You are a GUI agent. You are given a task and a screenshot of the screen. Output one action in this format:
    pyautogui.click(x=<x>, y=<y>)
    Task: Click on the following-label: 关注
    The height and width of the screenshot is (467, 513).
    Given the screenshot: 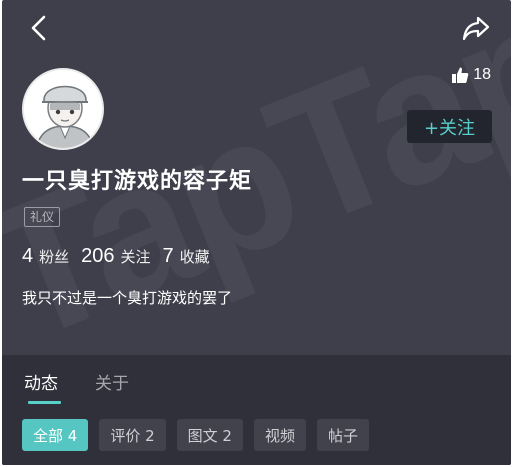 What is the action you would take?
    pyautogui.click(x=136, y=256)
    